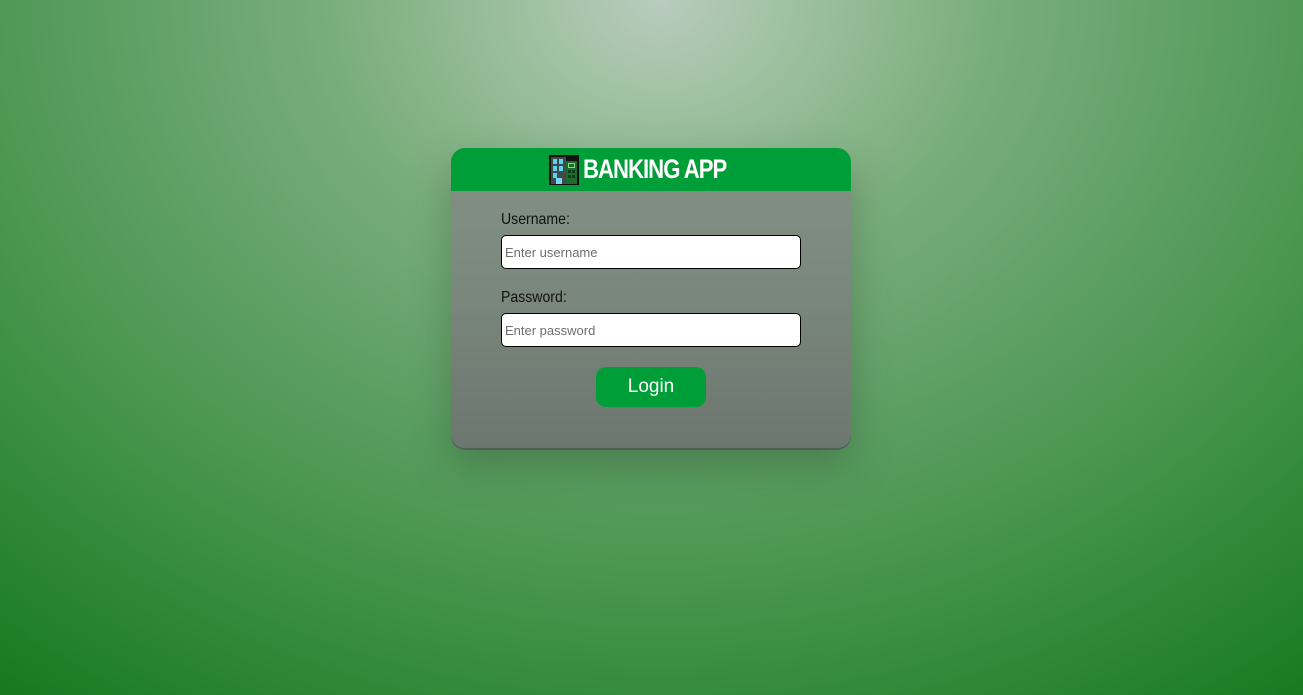 The image size is (1303, 695). Describe the element at coordinates (534, 297) in the screenshot. I see `password-label: Password:` at that location.